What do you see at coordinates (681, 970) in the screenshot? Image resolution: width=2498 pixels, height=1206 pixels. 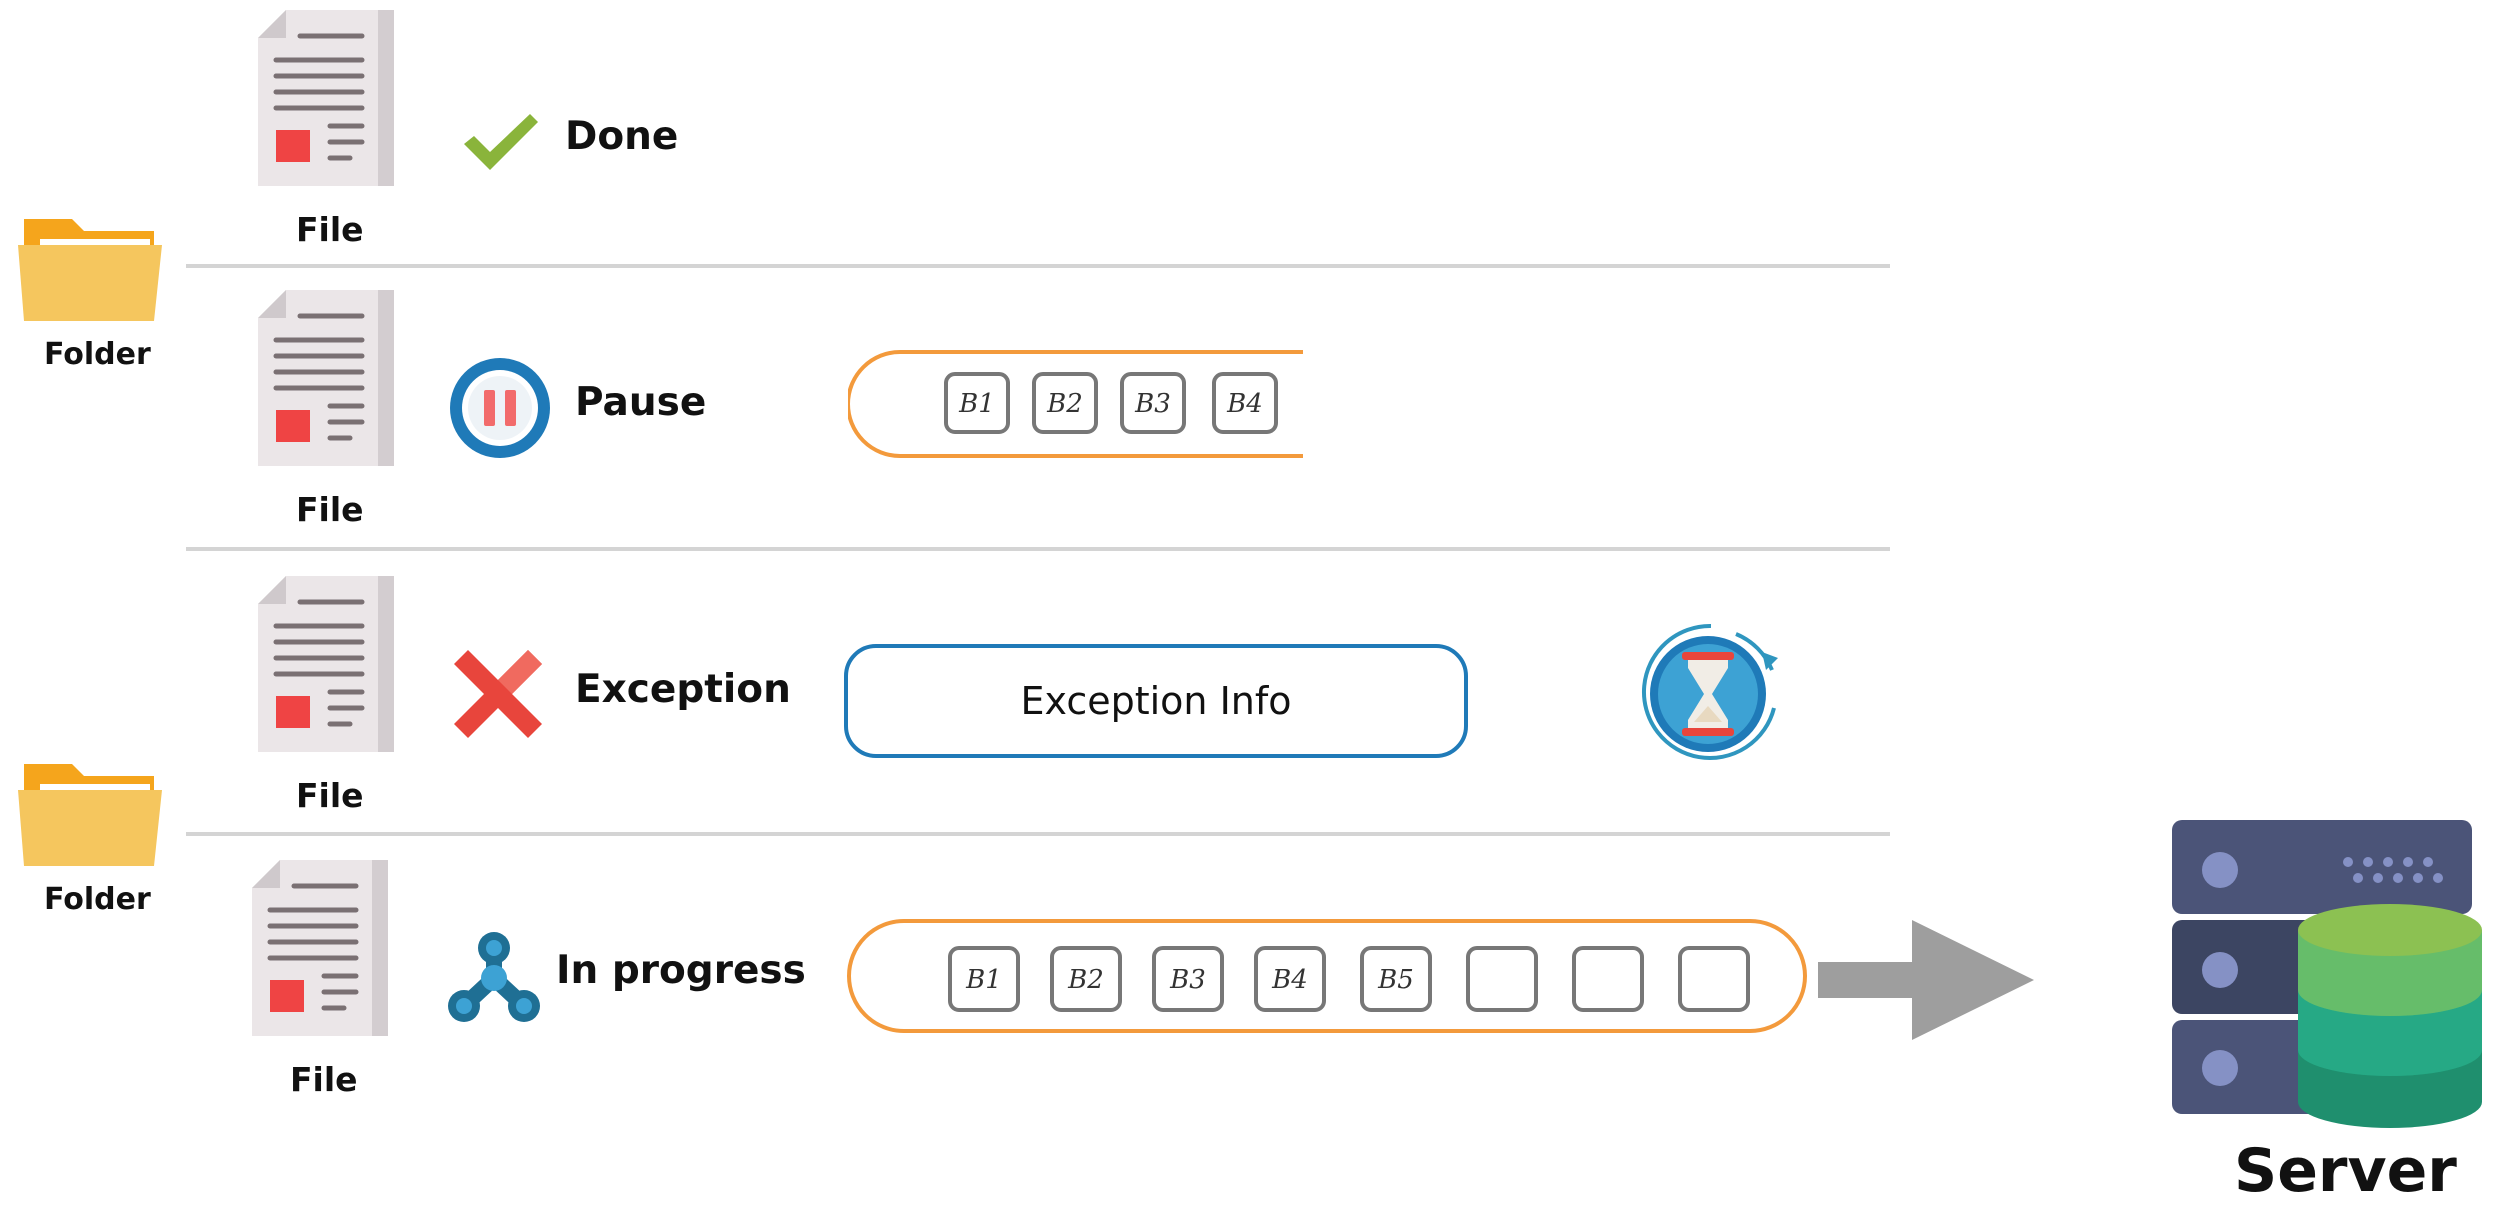 I see `status-in-progress-label: In progress` at bounding box center [681, 970].